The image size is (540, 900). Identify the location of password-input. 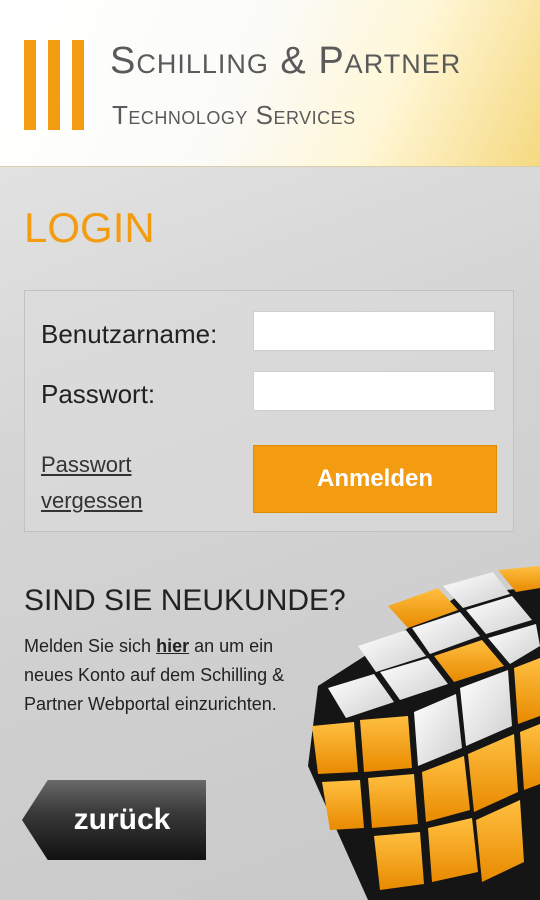
(374, 391).